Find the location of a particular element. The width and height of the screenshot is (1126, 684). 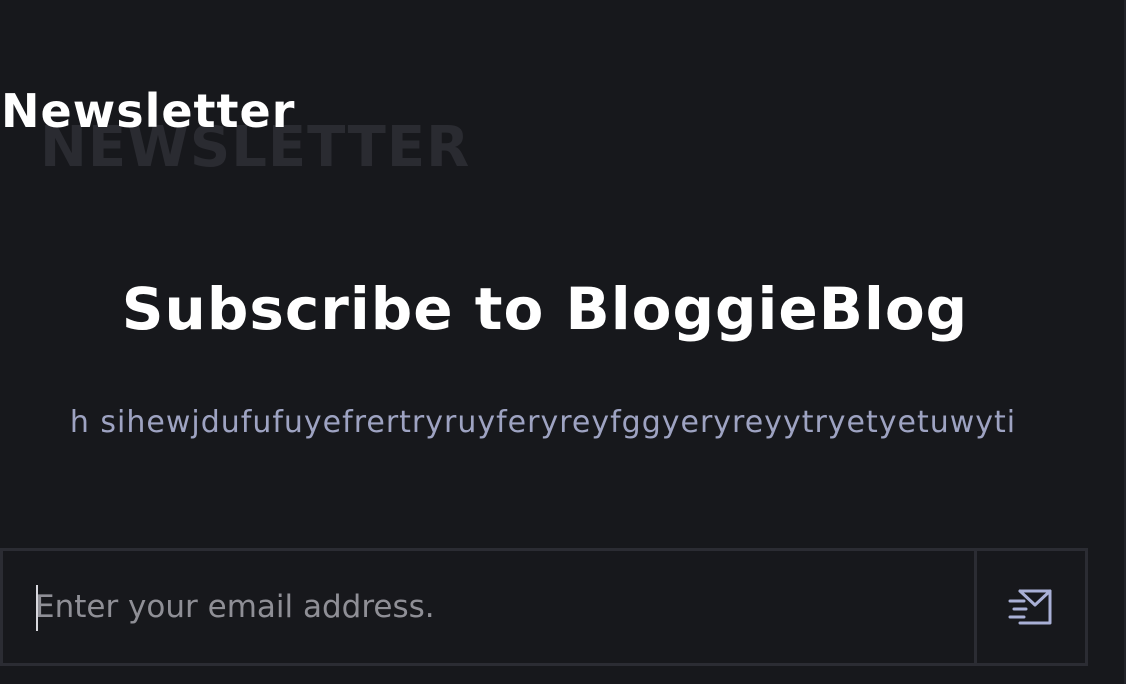

text-cursor is located at coordinates (37, 608).